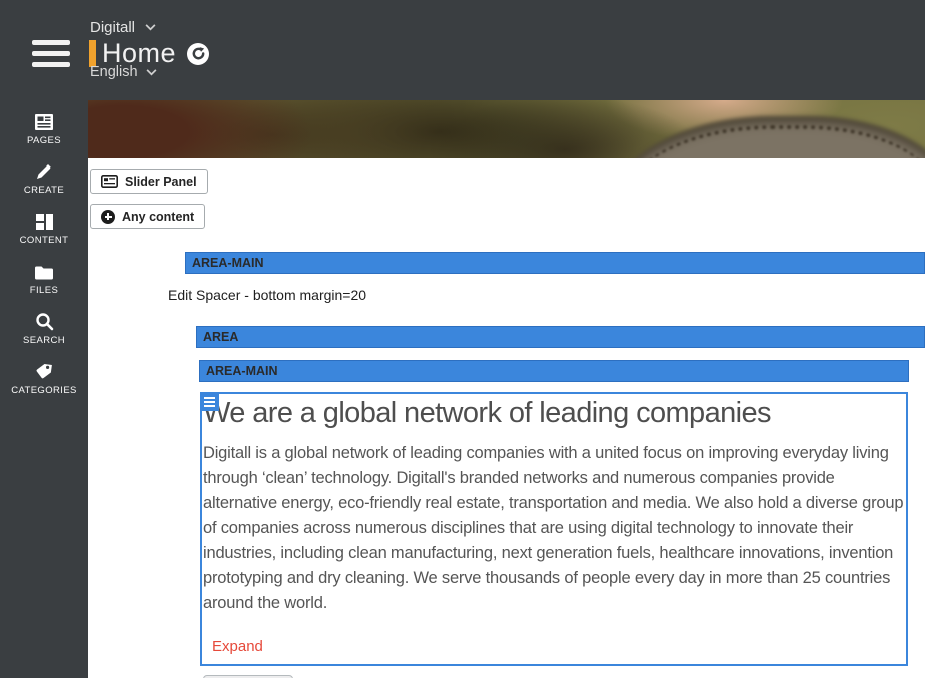 The height and width of the screenshot is (678, 925). What do you see at coordinates (114, 72) in the screenshot?
I see `language-label: English` at bounding box center [114, 72].